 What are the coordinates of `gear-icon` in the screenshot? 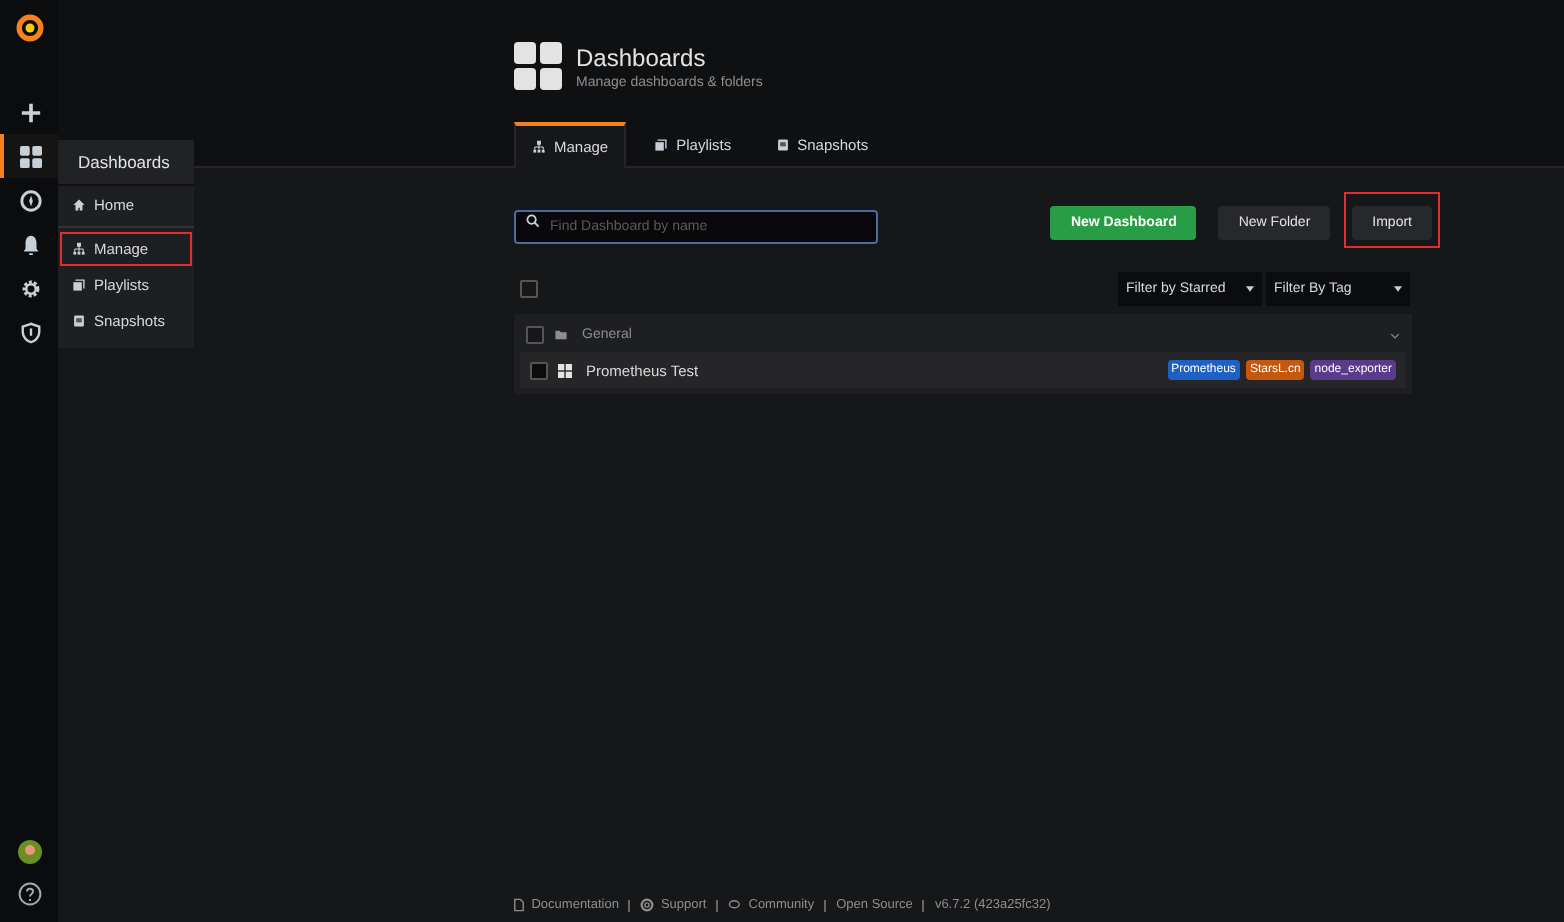 It's located at (31, 288).